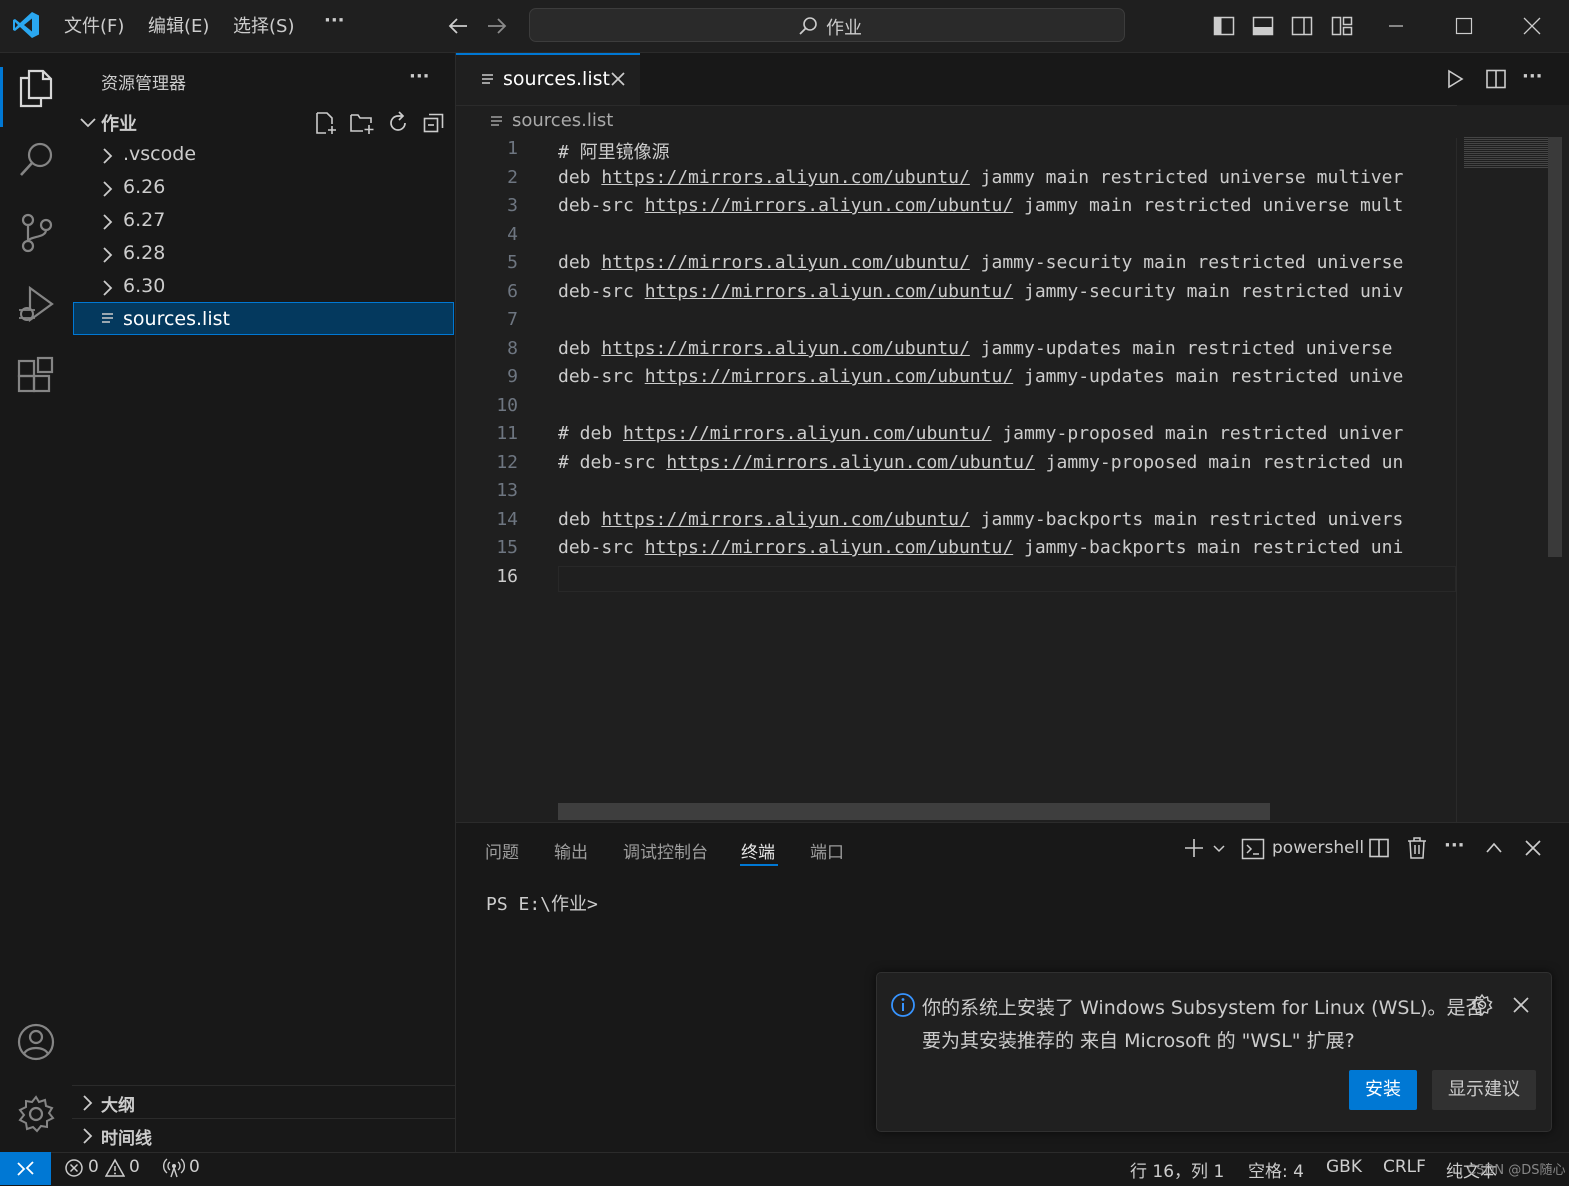 This screenshot has width=1569, height=1186. Describe the element at coordinates (1396, 25) in the screenshot. I see `minimize-window-icon` at that location.